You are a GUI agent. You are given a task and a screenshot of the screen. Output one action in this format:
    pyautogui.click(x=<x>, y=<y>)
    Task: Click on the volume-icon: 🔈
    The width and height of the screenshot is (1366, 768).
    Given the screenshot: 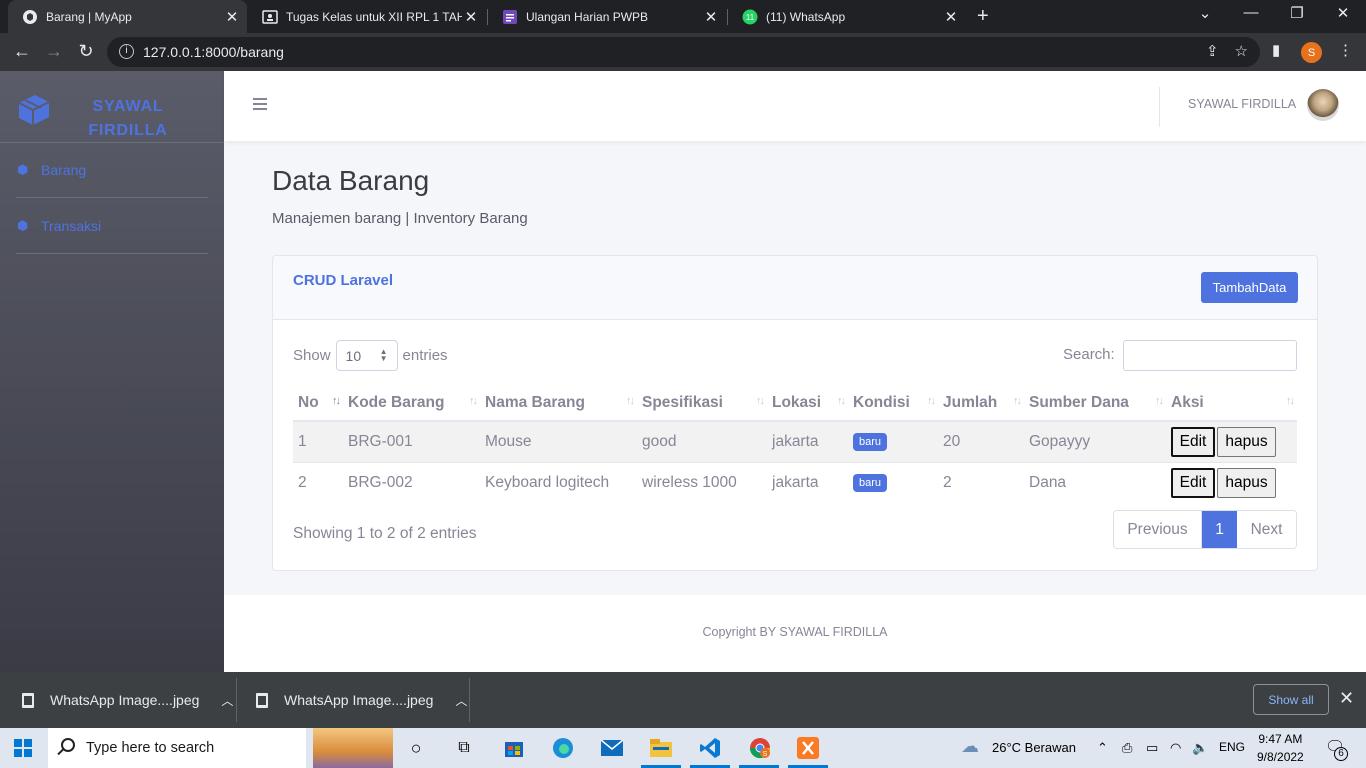 What is the action you would take?
    pyautogui.click(x=1200, y=748)
    